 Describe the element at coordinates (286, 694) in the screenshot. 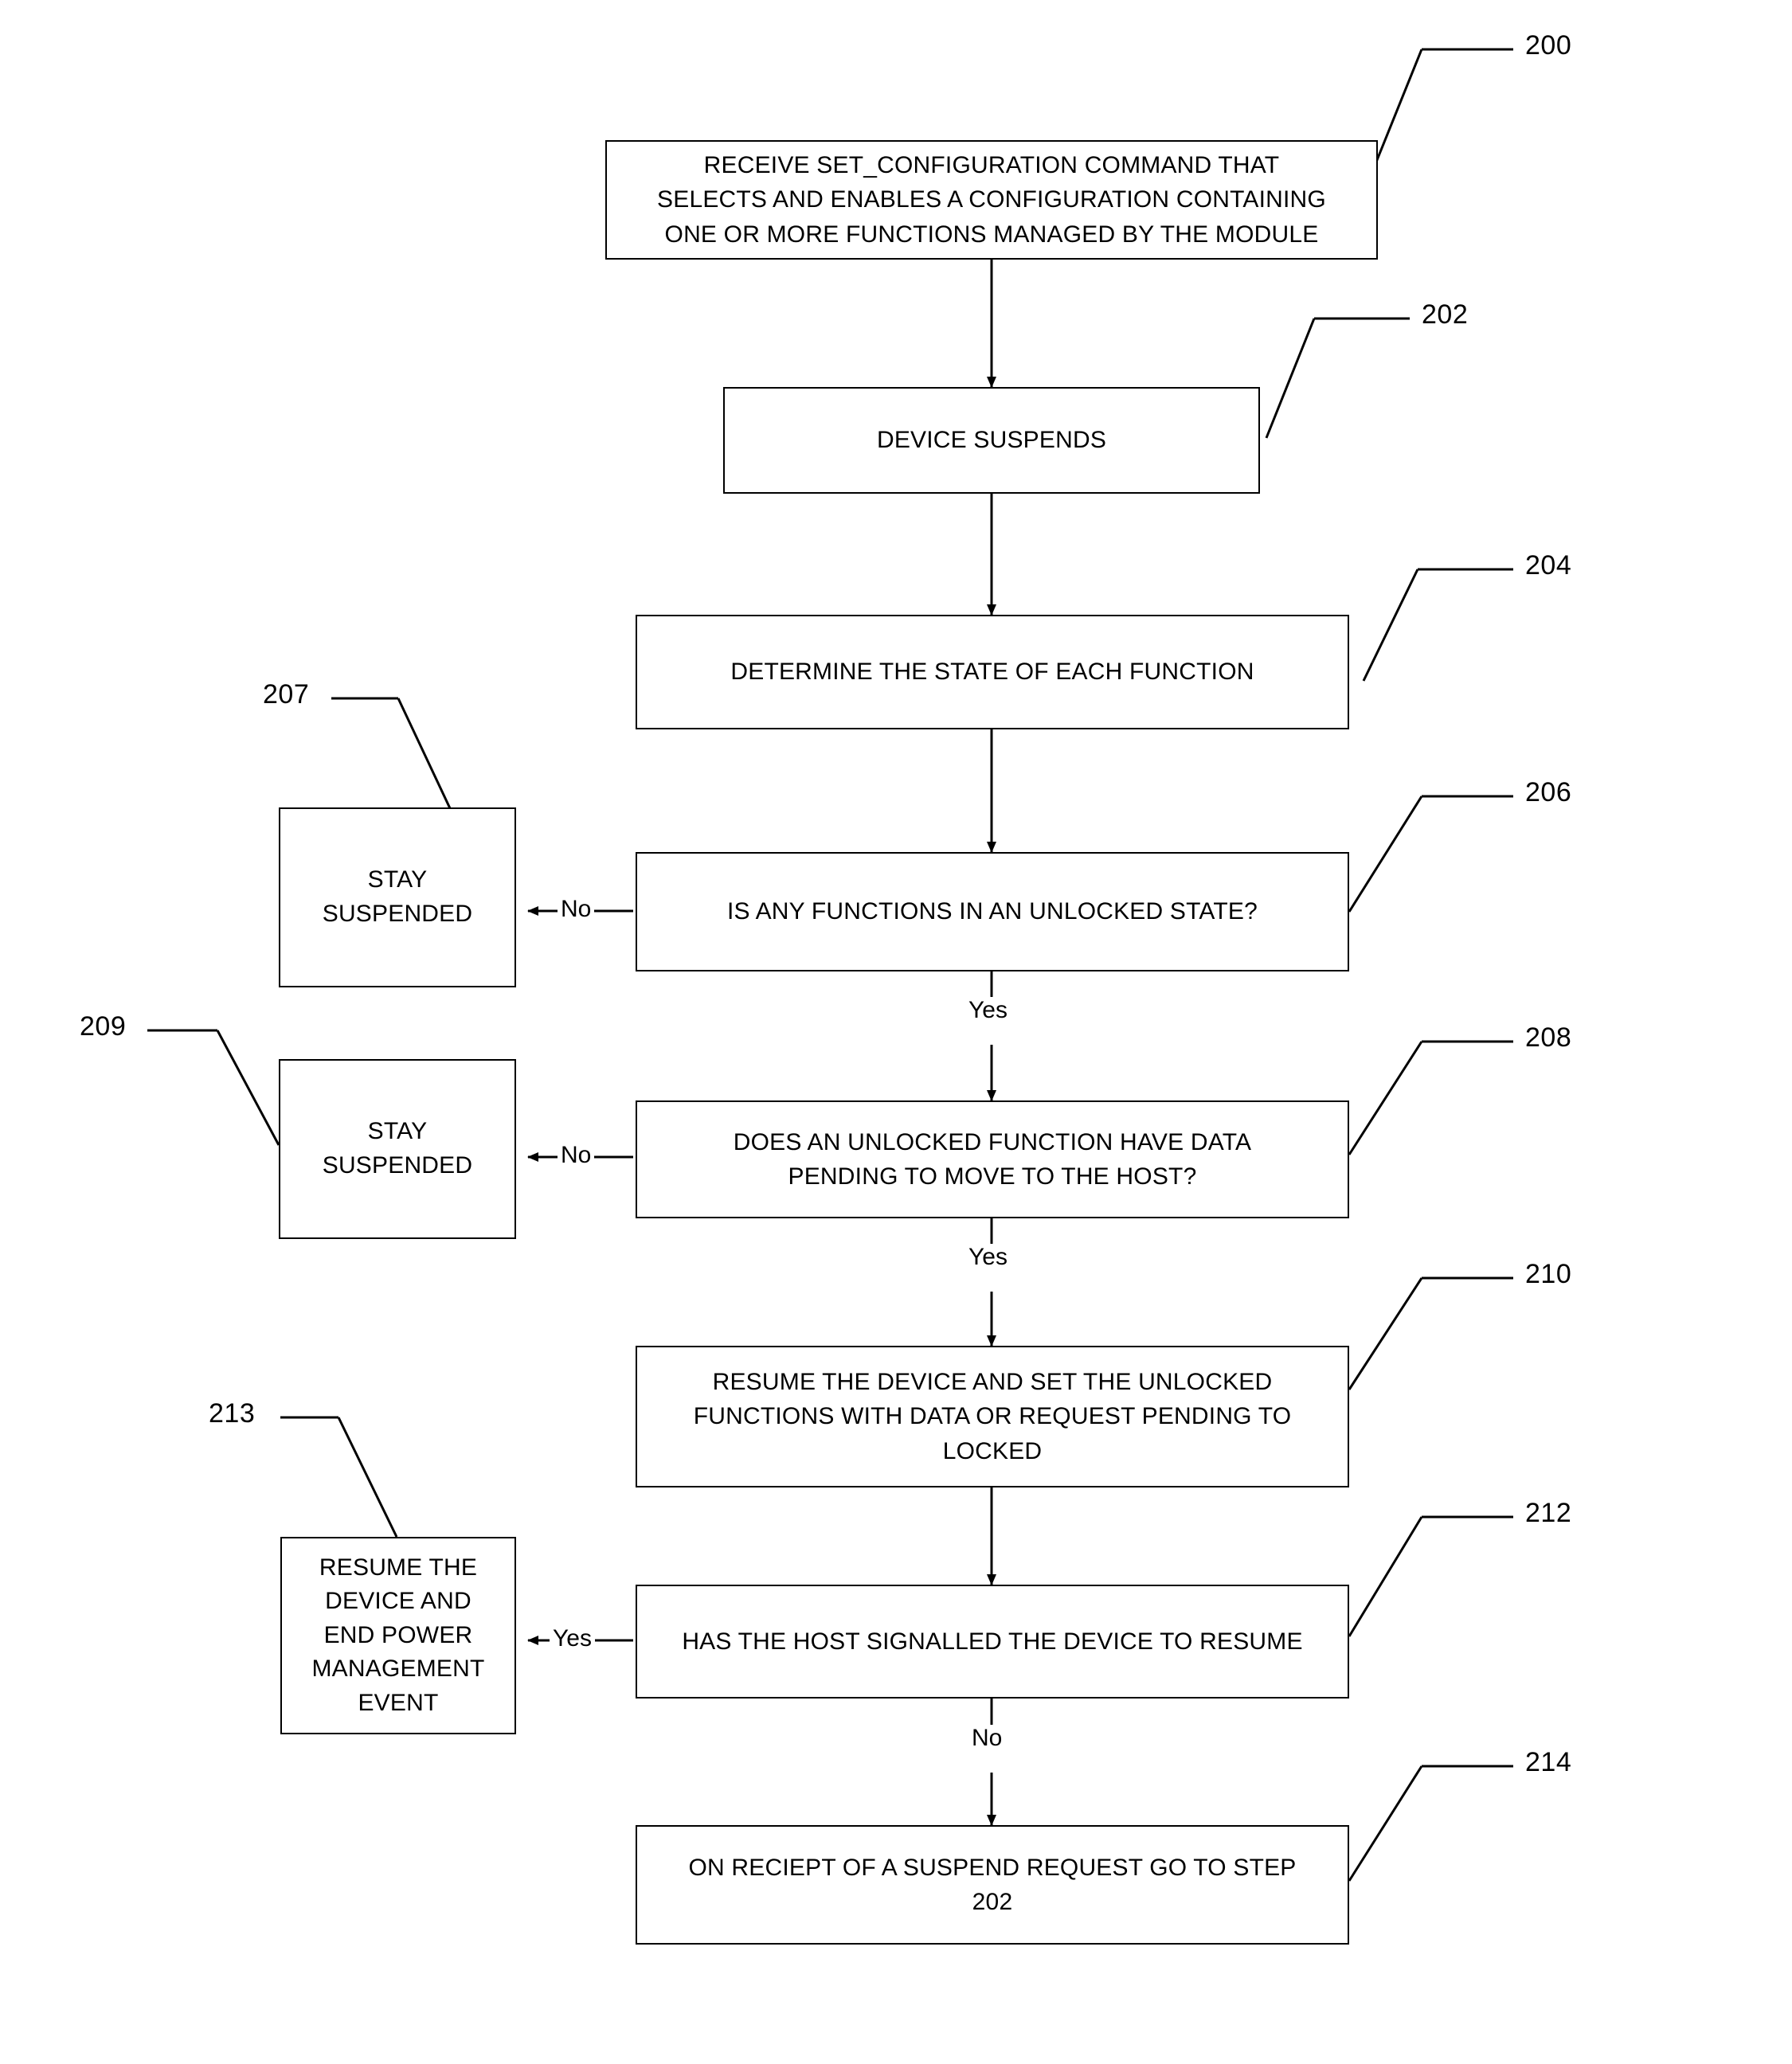

I see `ref-numeral-207: 207` at that location.